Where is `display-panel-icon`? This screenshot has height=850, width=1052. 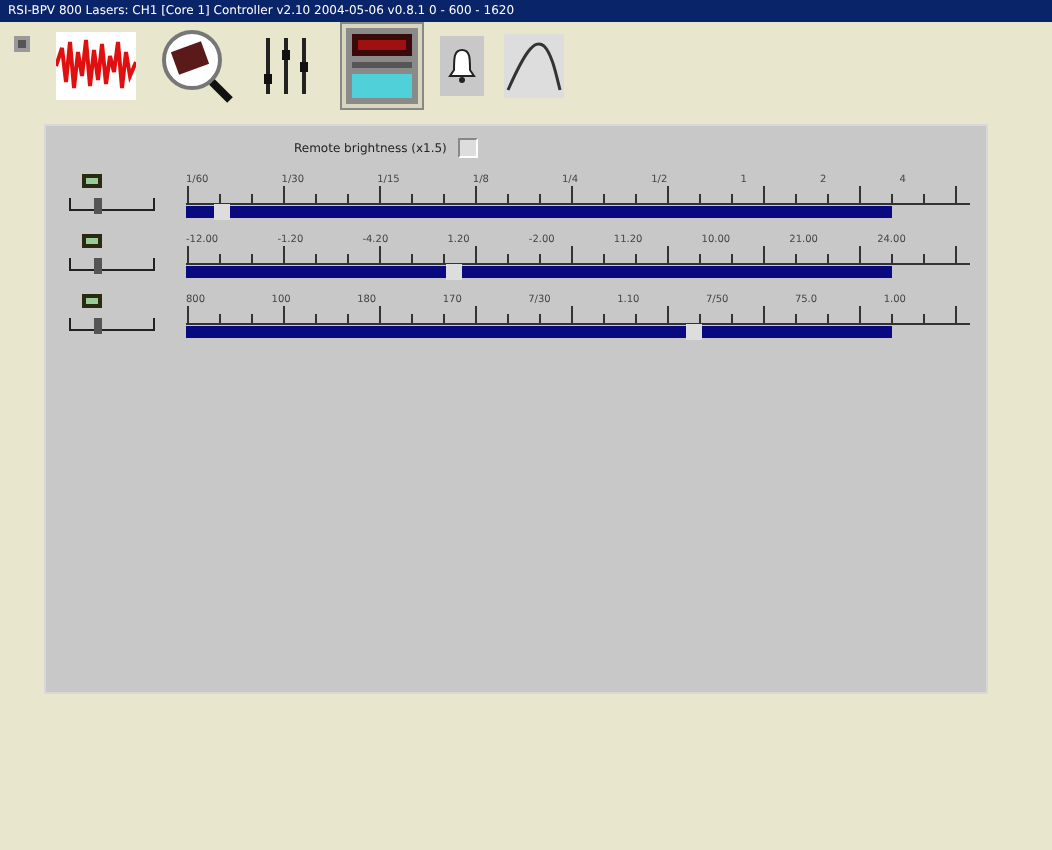 display-panel-icon is located at coordinates (382, 66).